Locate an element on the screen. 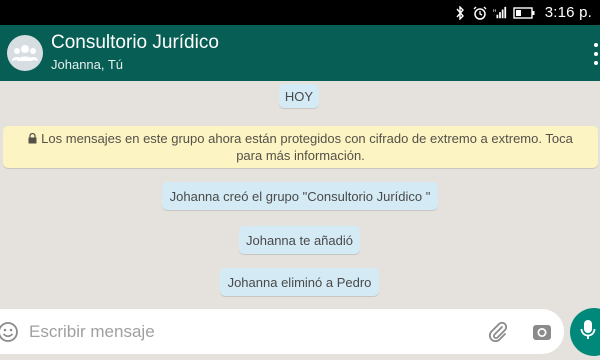 This screenshot has width=600, height=360. message-composer is located at coordinates (282, 331).